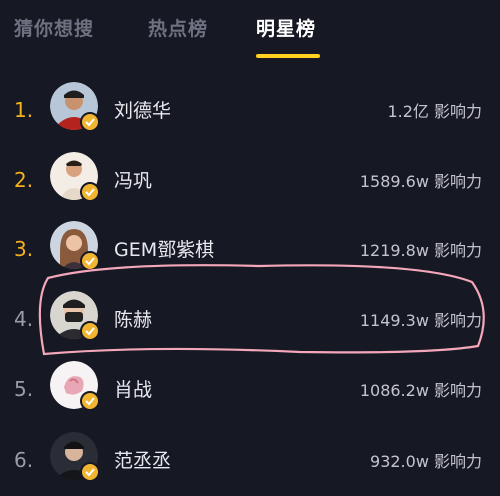 This screenshot has width=500, height=496. What do you see at coordinates (250, 29) in the screenshot?
I see `tab-bar: 猜你想搜 热点榜 明星榜` at bounding box center [250, 29].